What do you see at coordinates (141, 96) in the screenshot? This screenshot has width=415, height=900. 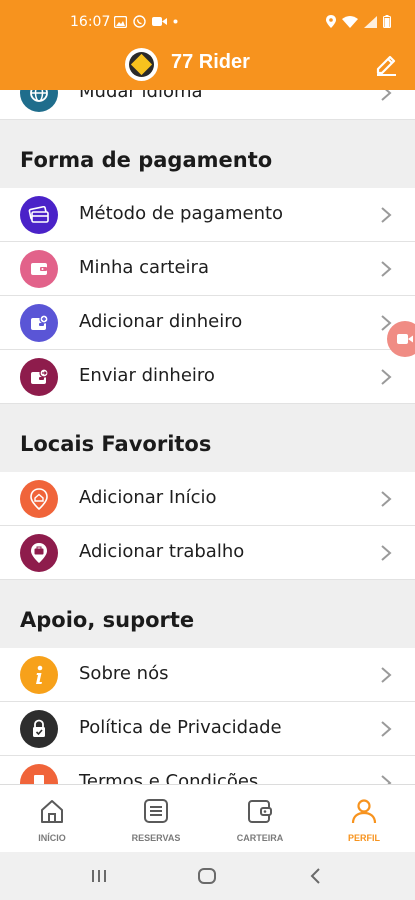 I see `list-item-label: Mudar idioma` at bounding box center [141, 96].